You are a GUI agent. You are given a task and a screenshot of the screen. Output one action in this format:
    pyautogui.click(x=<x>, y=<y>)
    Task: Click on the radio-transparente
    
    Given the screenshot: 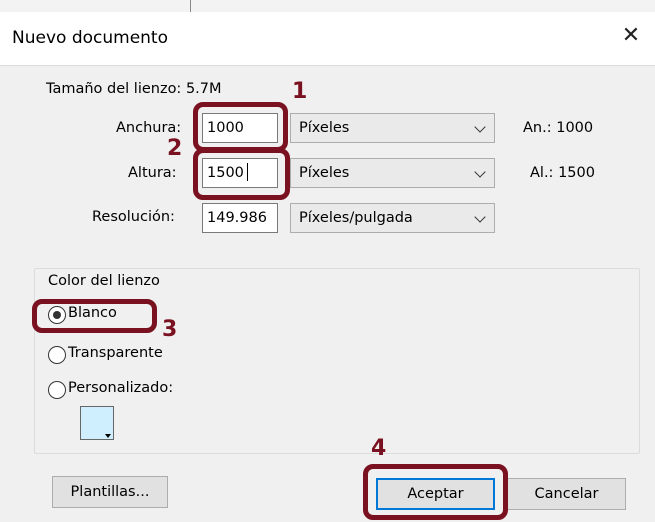 What is the action you would take?
    pyautogui.click(x=57, y=355)
    